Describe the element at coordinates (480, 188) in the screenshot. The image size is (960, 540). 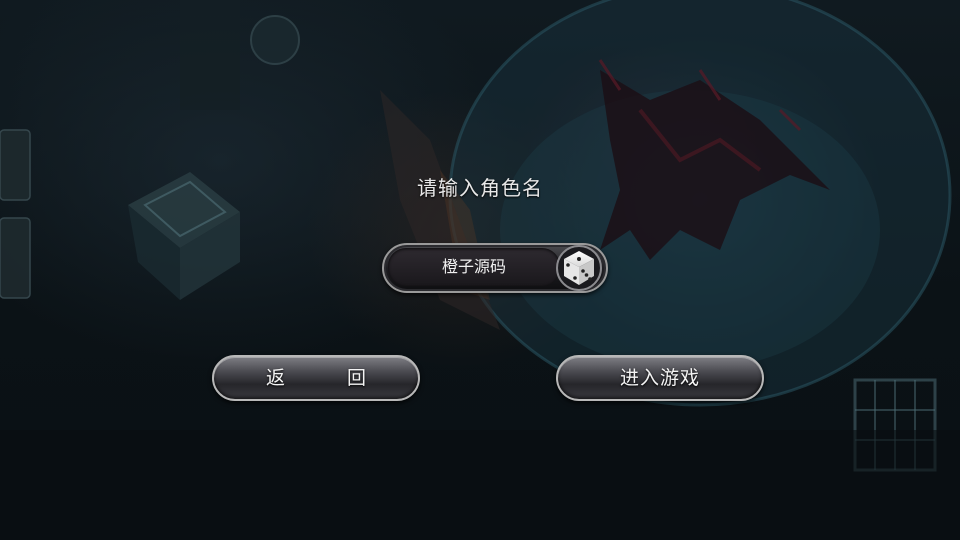
I see `name-prompt-label: 请输入角色名` at that location.